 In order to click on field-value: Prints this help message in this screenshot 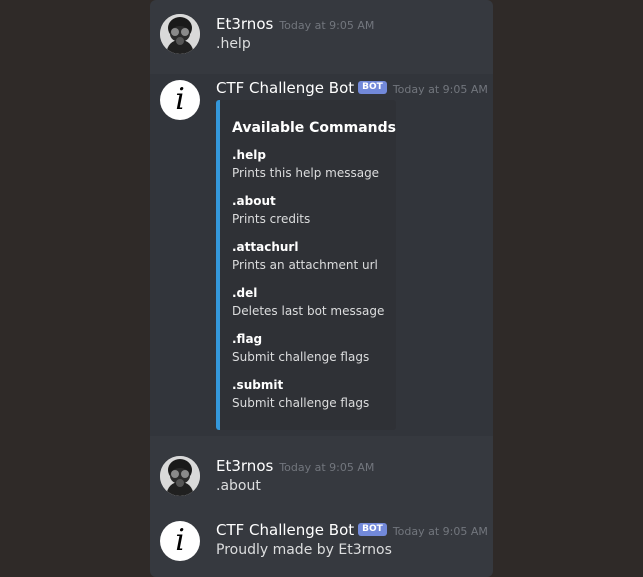, I will do `click(306, 173)`.